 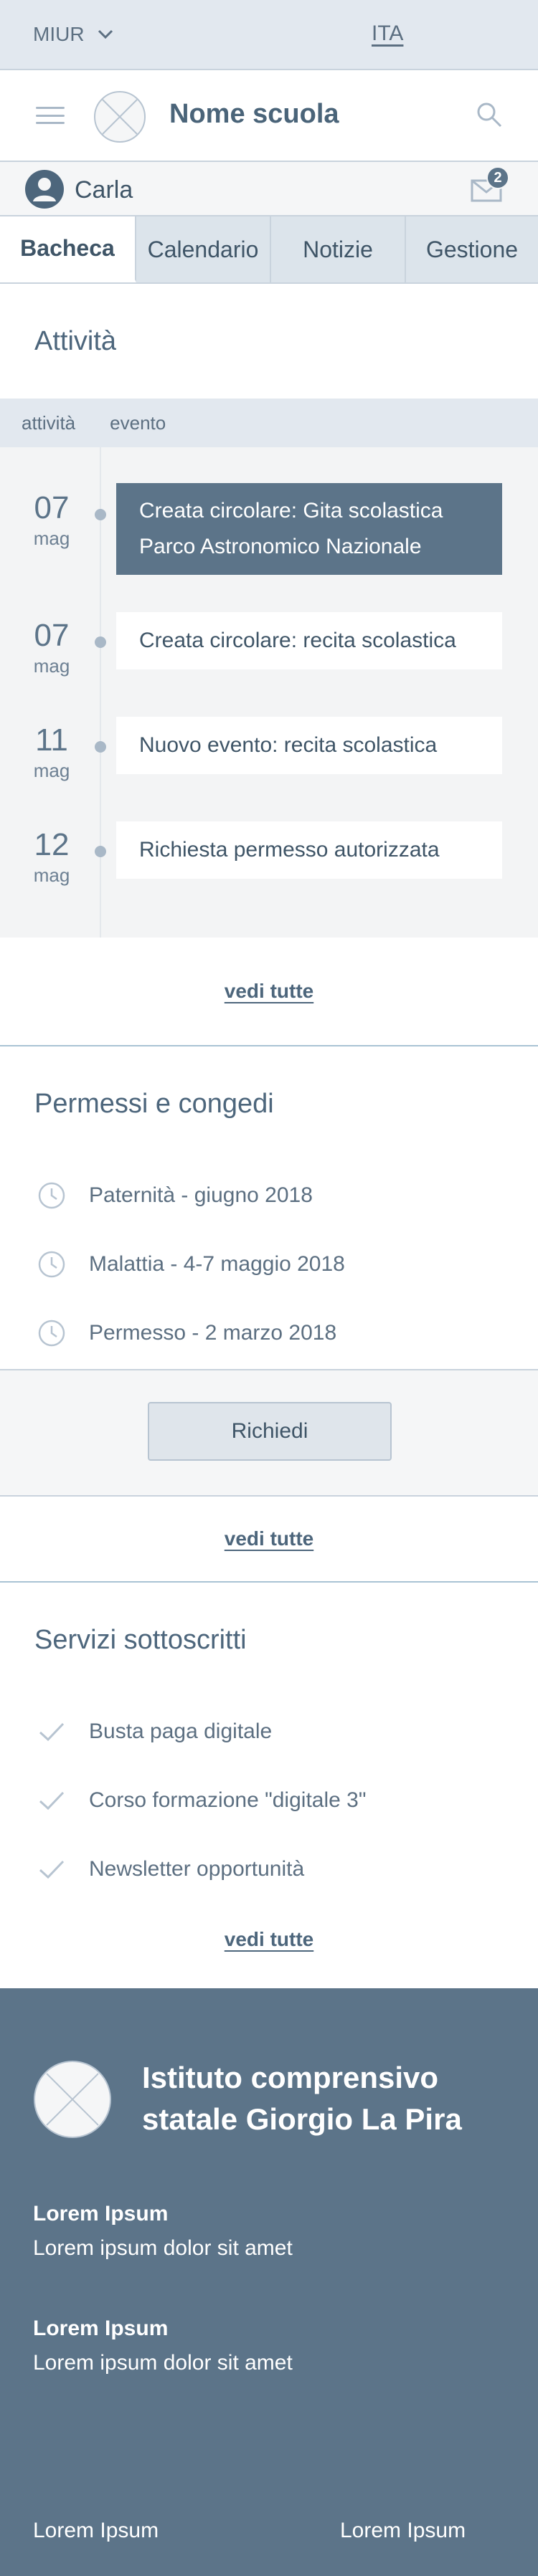 What do you see at coordinates (105, 34) in the screenshot?
I see `chevron-down-icon` at bounding box center [105, 34].